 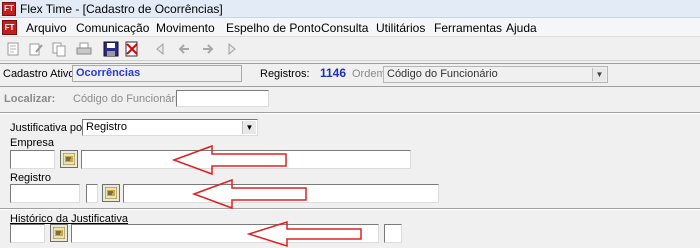 What do you see at coordinates (112, 28) in the screenshot?
I see `menu-comunicacao: Comunicação` at bounding box center [112, 28].